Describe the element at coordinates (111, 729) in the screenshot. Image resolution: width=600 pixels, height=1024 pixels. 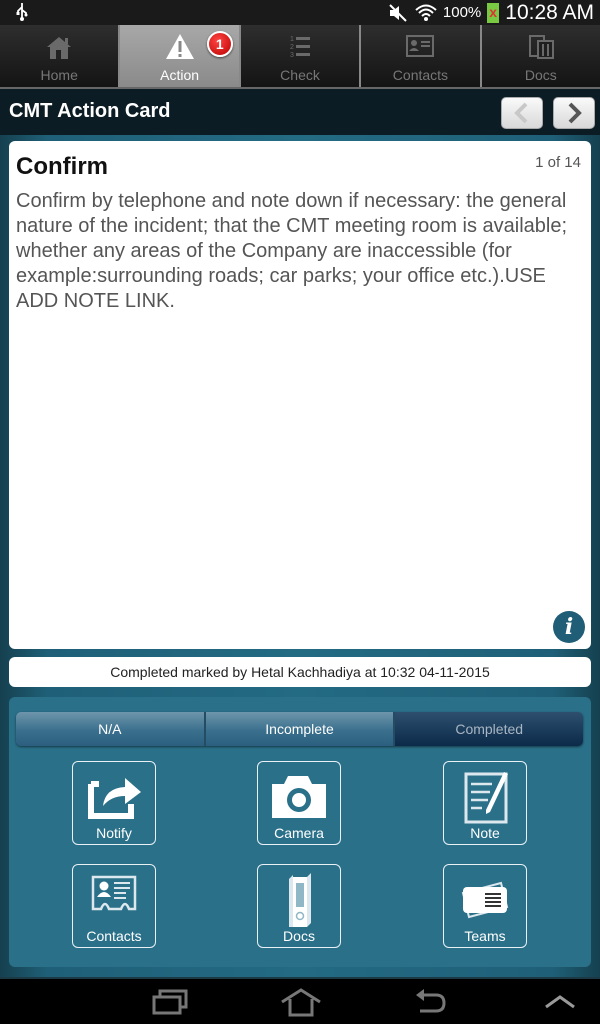
I see `segment-na: N/A` at that location.